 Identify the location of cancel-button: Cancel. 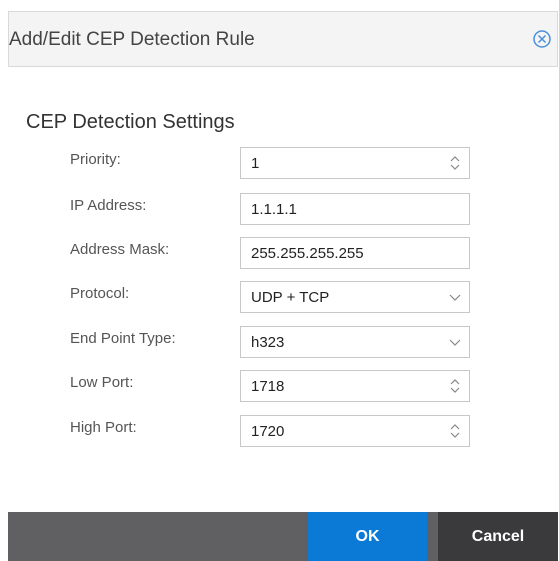
(498, 536).